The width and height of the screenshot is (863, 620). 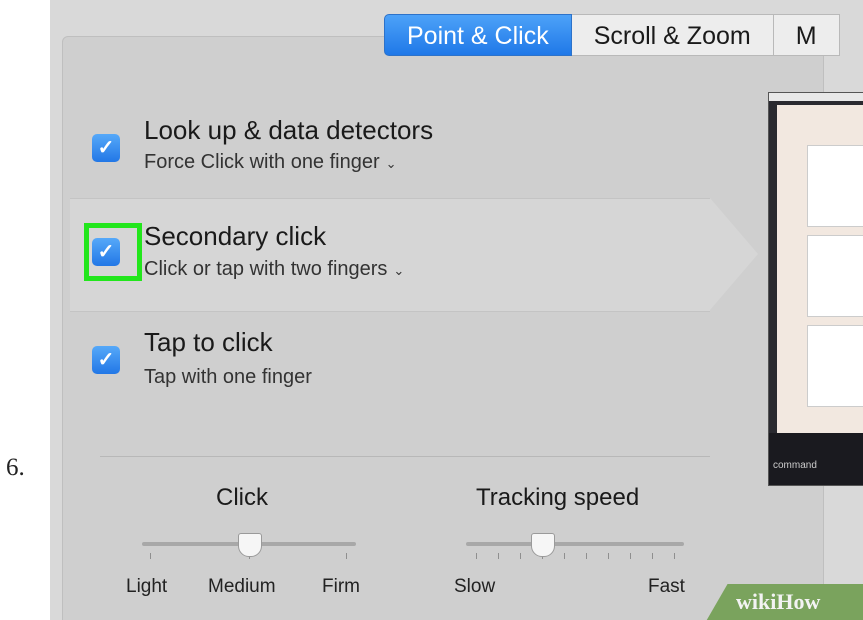 I want to click on tab-bar: Point & Click Scroll & Zoom M, so click(x=612, y=35).